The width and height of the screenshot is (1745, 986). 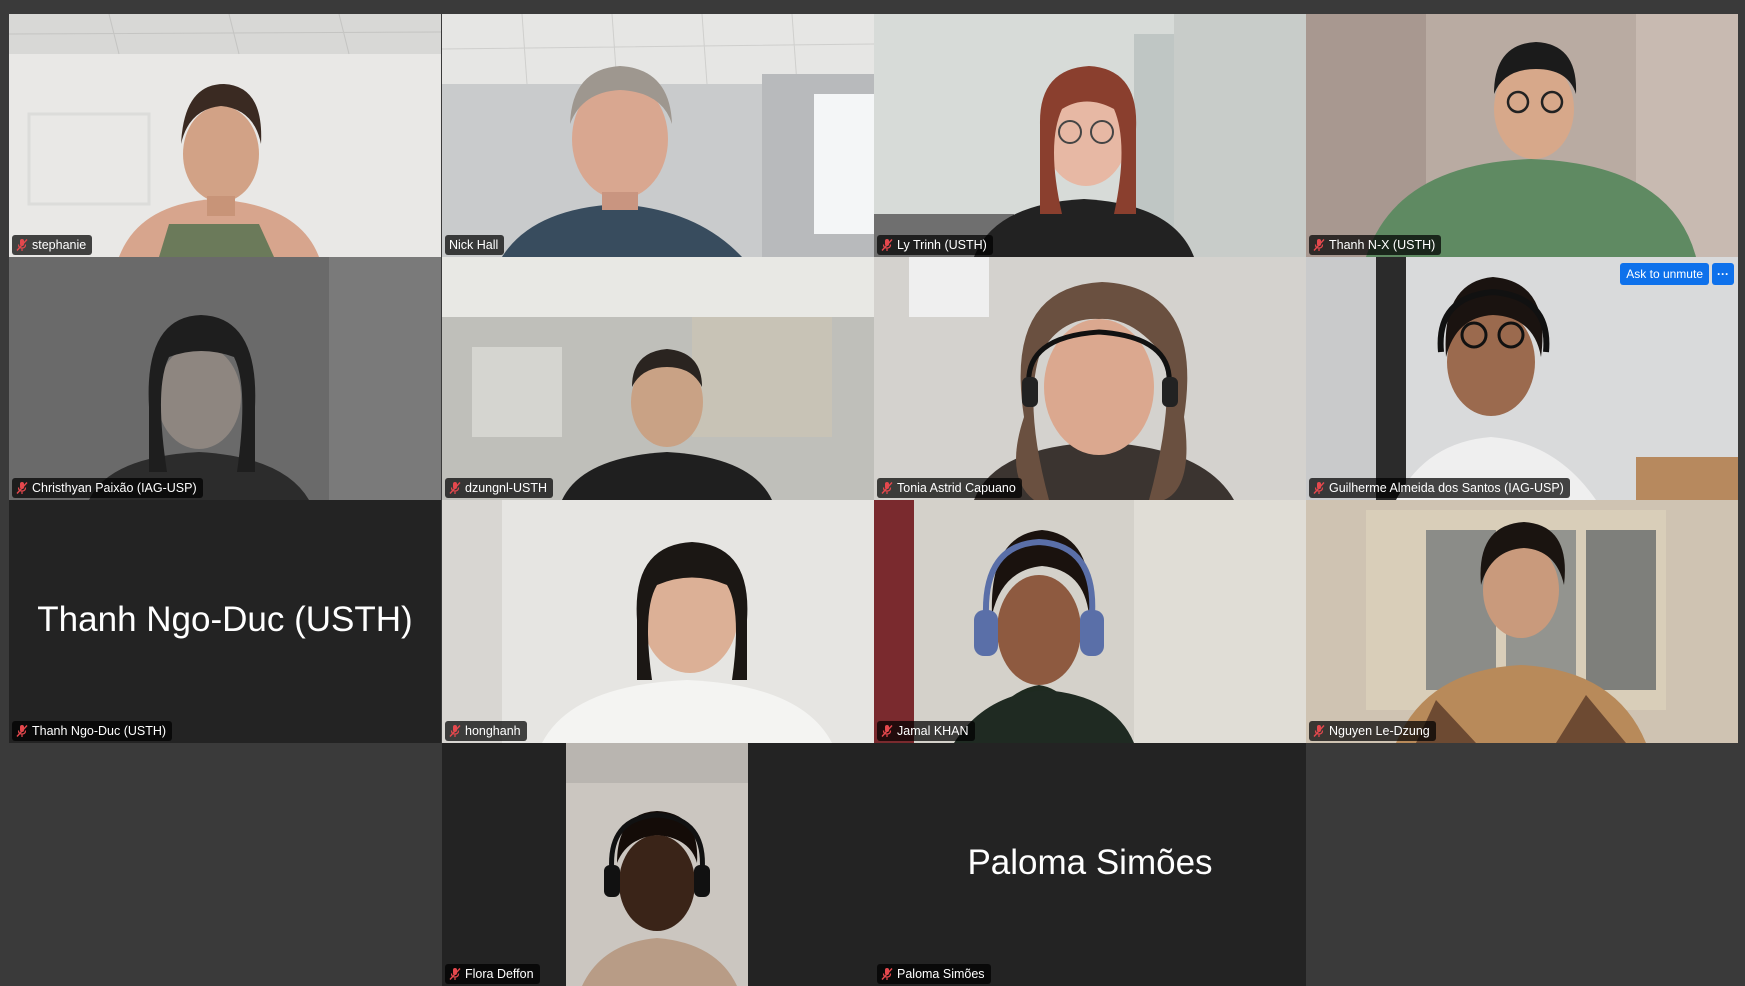 I want to click on participant-name-tag: Ly Trinh (USTH), so click(x=935, y=245).